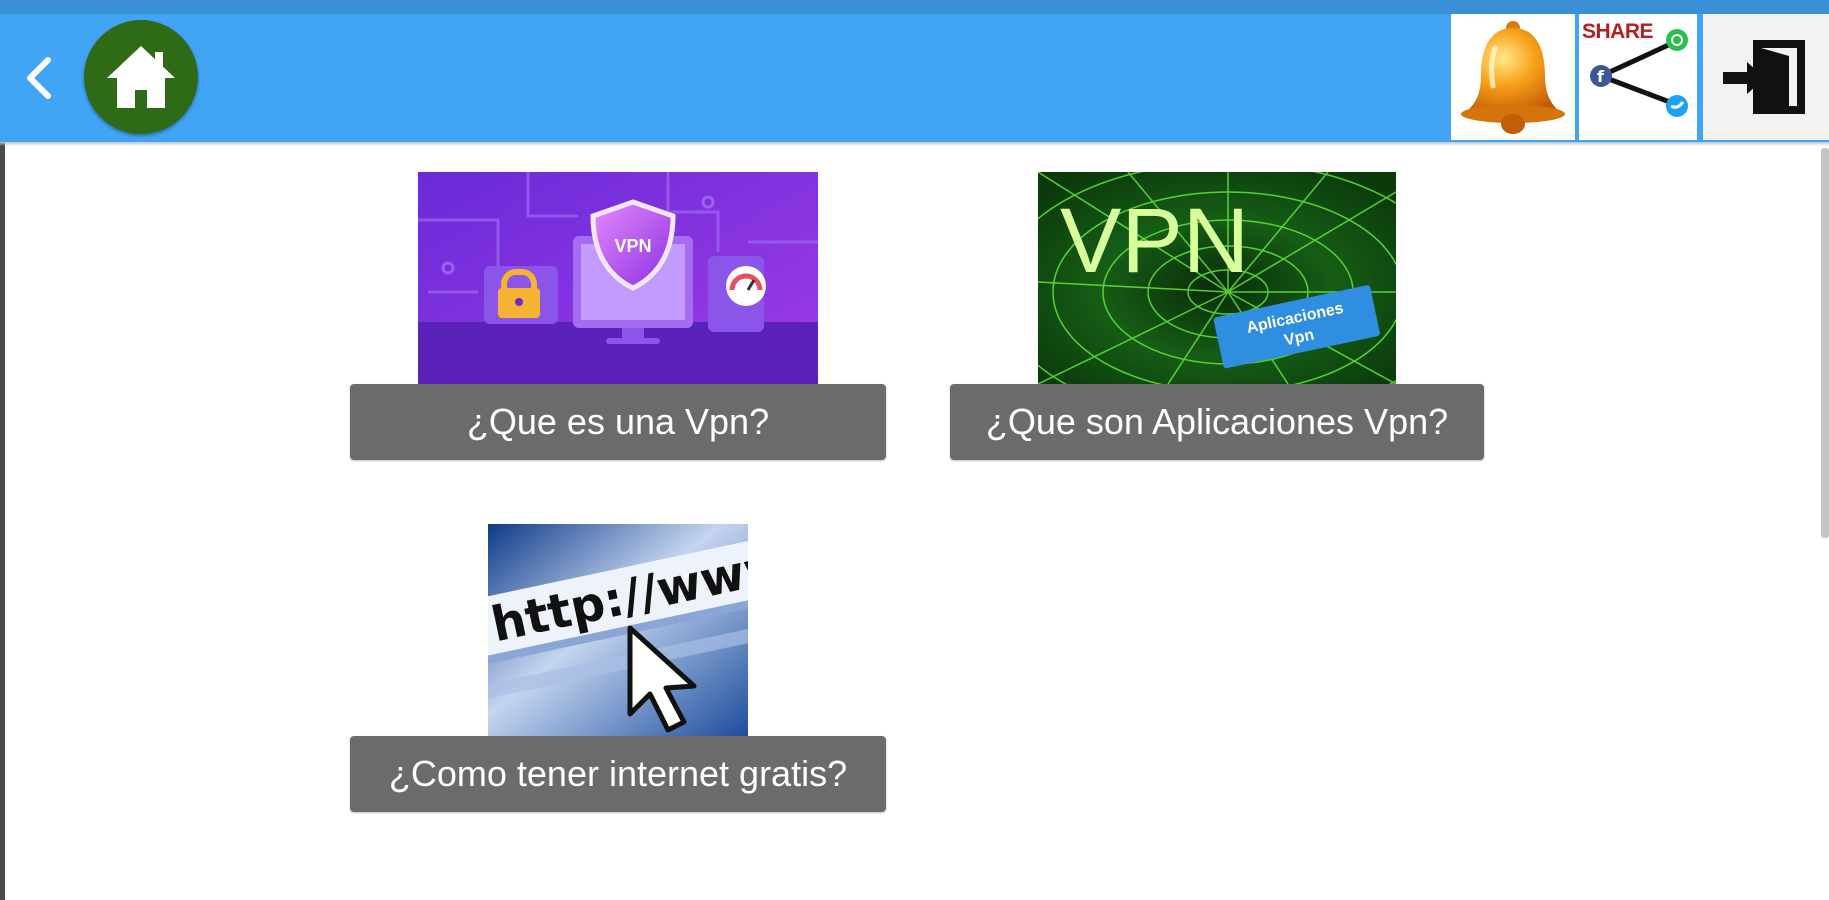  I want to click on app-bar-shadow, so click(914, 144).